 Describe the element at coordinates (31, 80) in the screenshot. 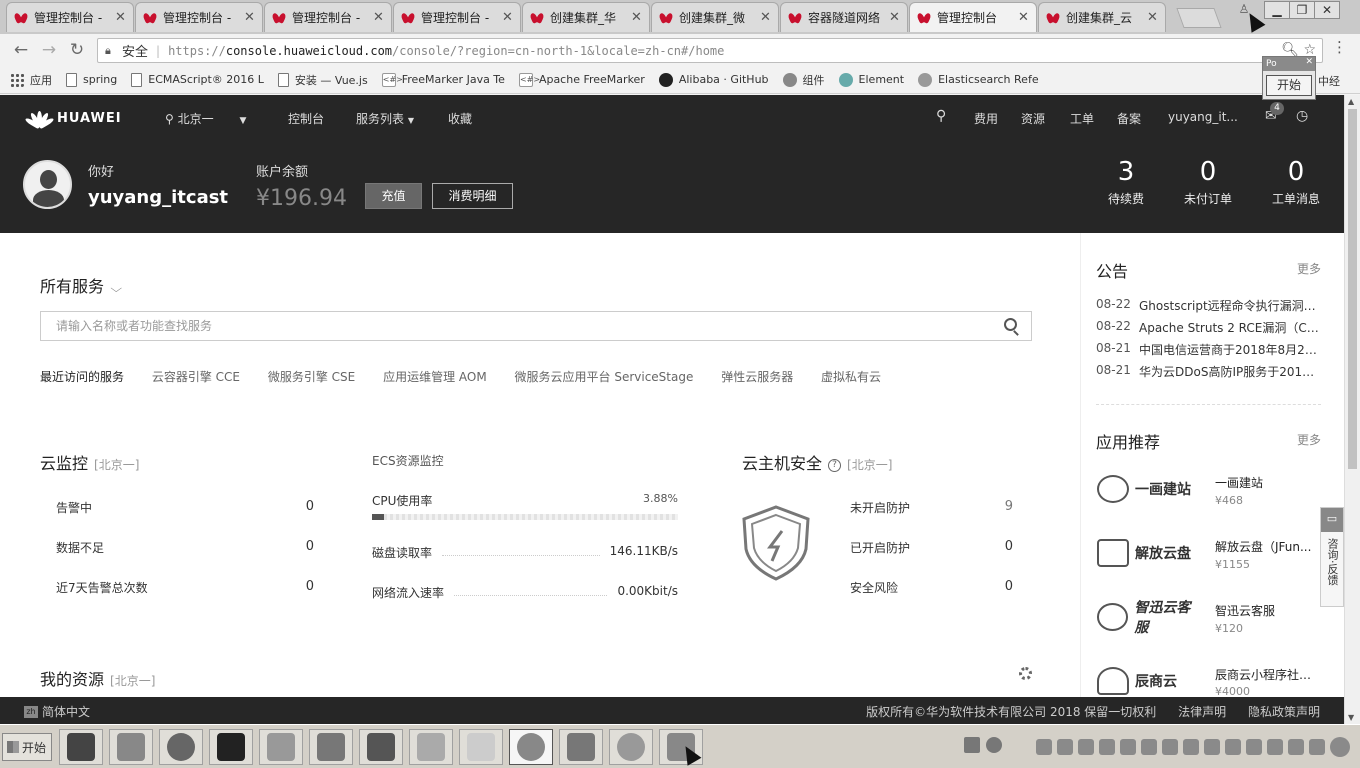

I see `bookmark-item: 应用` at that location.